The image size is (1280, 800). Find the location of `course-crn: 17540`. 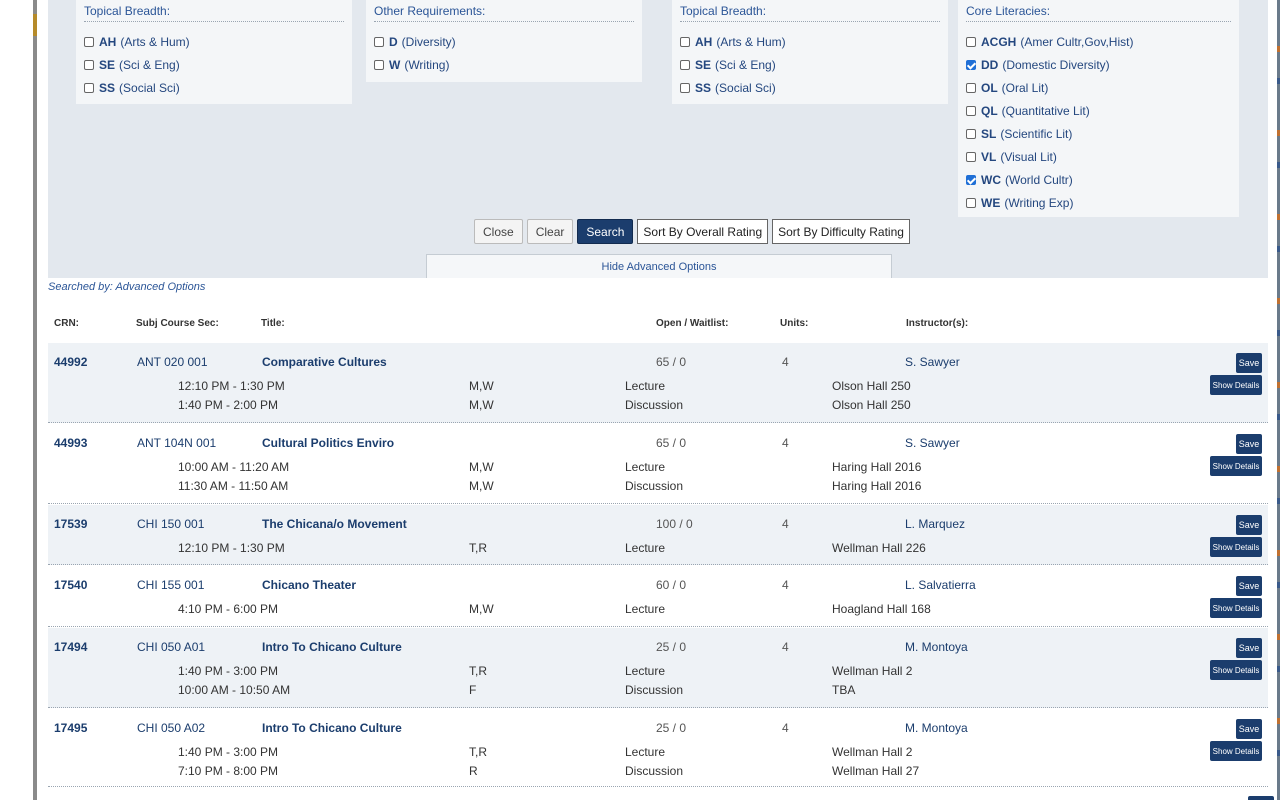

course-crn: 17540 is located at coordinates (71, 585).